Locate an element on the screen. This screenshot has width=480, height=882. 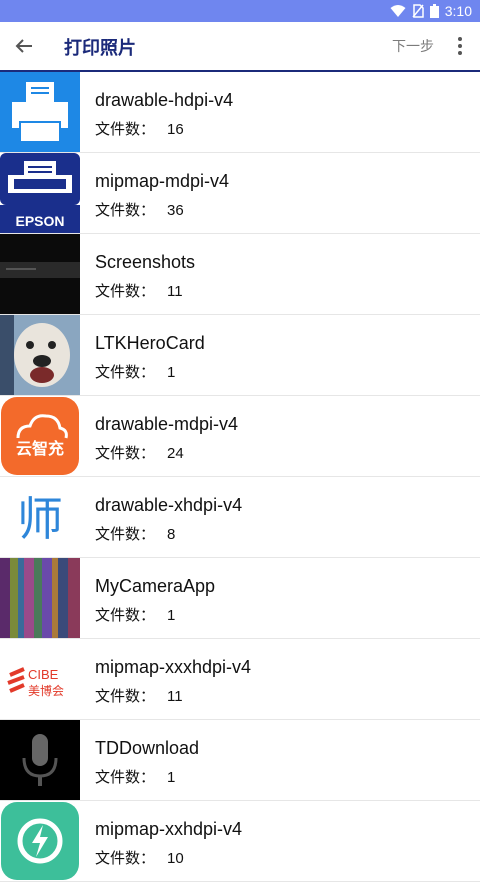
folder-row: mipmap-xxhdpi-v4 文件数： 10 is located at coordinates (240, 841).